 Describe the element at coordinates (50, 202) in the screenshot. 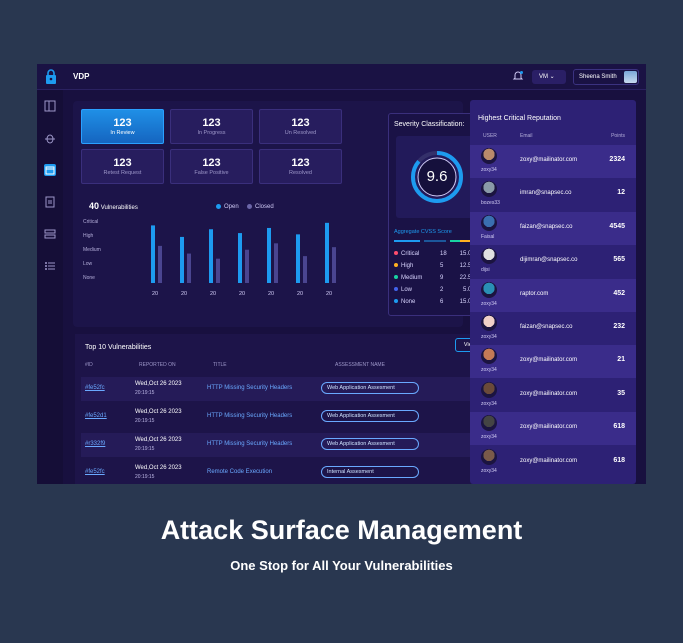

I see `document-icon` at that location.